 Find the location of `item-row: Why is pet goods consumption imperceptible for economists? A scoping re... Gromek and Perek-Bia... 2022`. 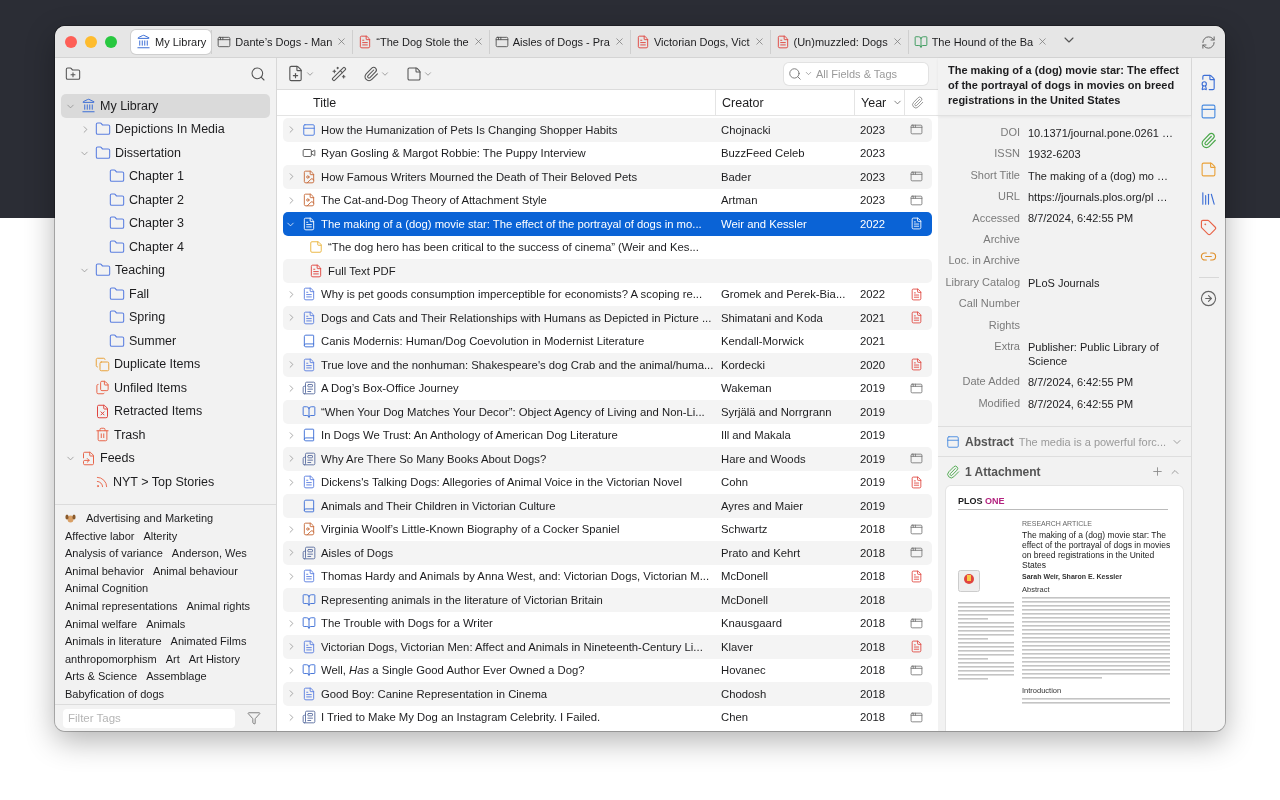

item-row: Why is pet goods consumption imperceptible for economists? A scoping re... Gromek and Perek-Bia... 2022 is located at coordinates (607, 294).